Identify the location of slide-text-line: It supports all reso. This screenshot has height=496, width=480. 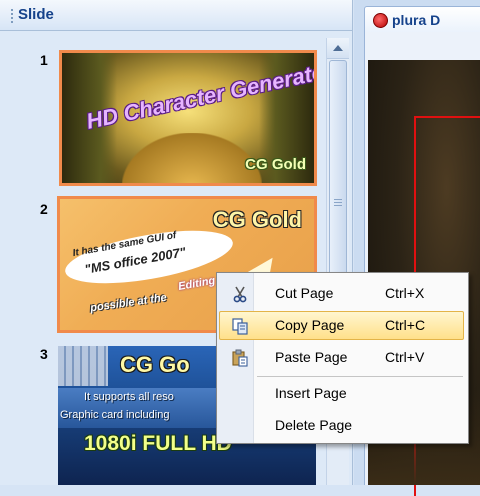
(129, 397).